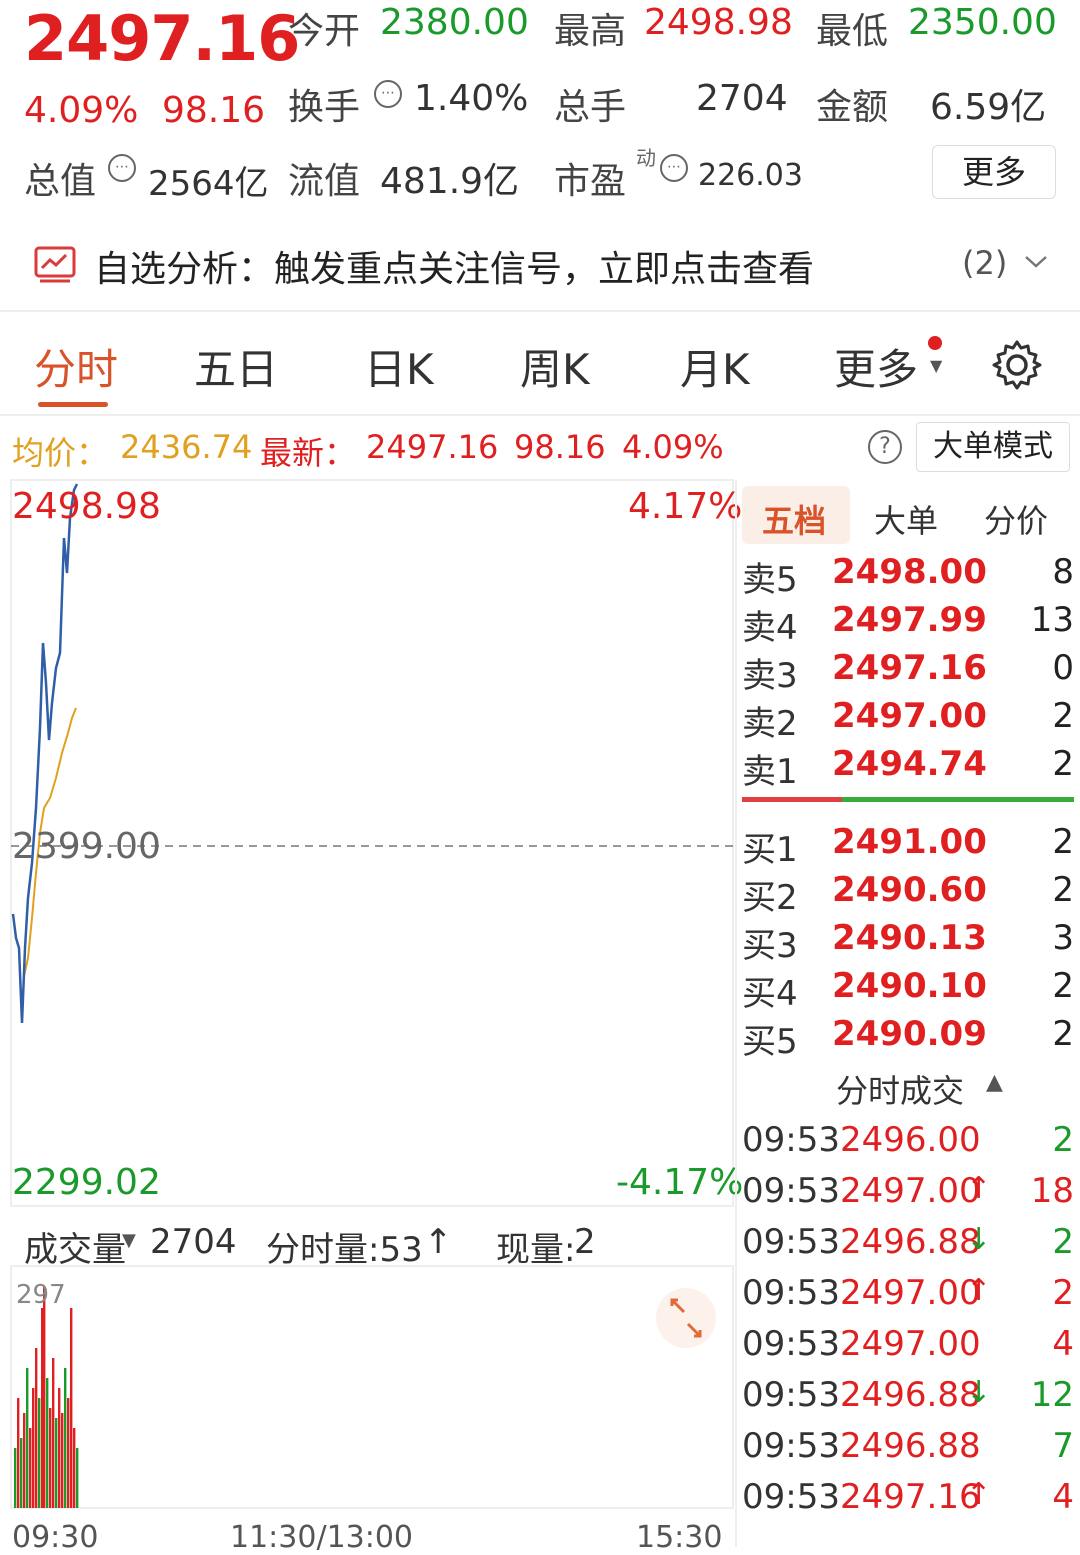 The width and height of the screenshot is (1080, 1555). I want to click on latest-change: 98.16, so click(560, 447).